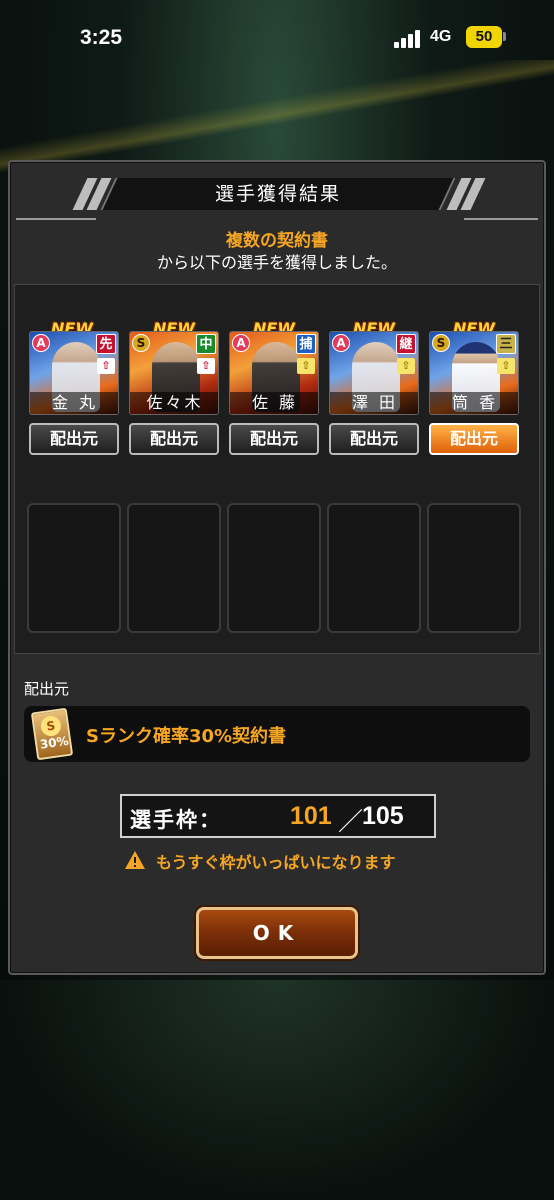 This screenshot has height=1200, width=554. What do you see at coordinates (54, 742) in the screenshot?
I see `ticket-percent: 30%` at bounding box center [54, 742].